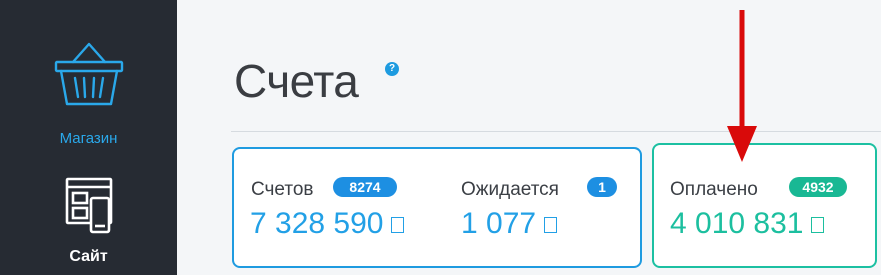 This screenshot has height=275, width=881. Describe the element at coordinates (556, 131) in the screenshot. I see `title-divider` at that location.